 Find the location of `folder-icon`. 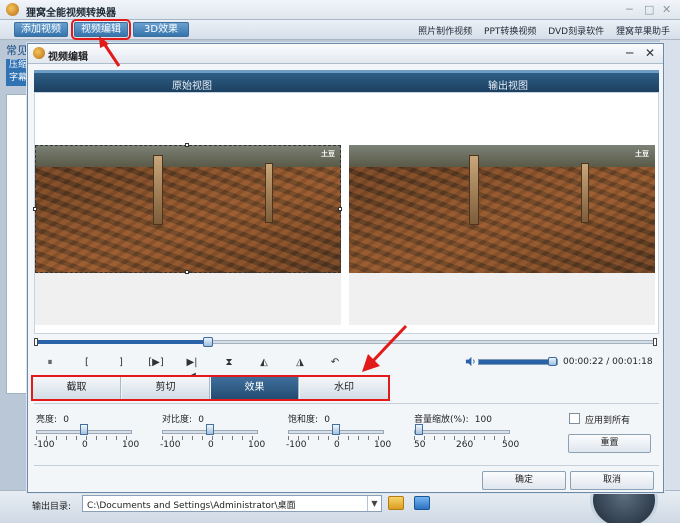

folder-icon is located at coordinates (396, 503).